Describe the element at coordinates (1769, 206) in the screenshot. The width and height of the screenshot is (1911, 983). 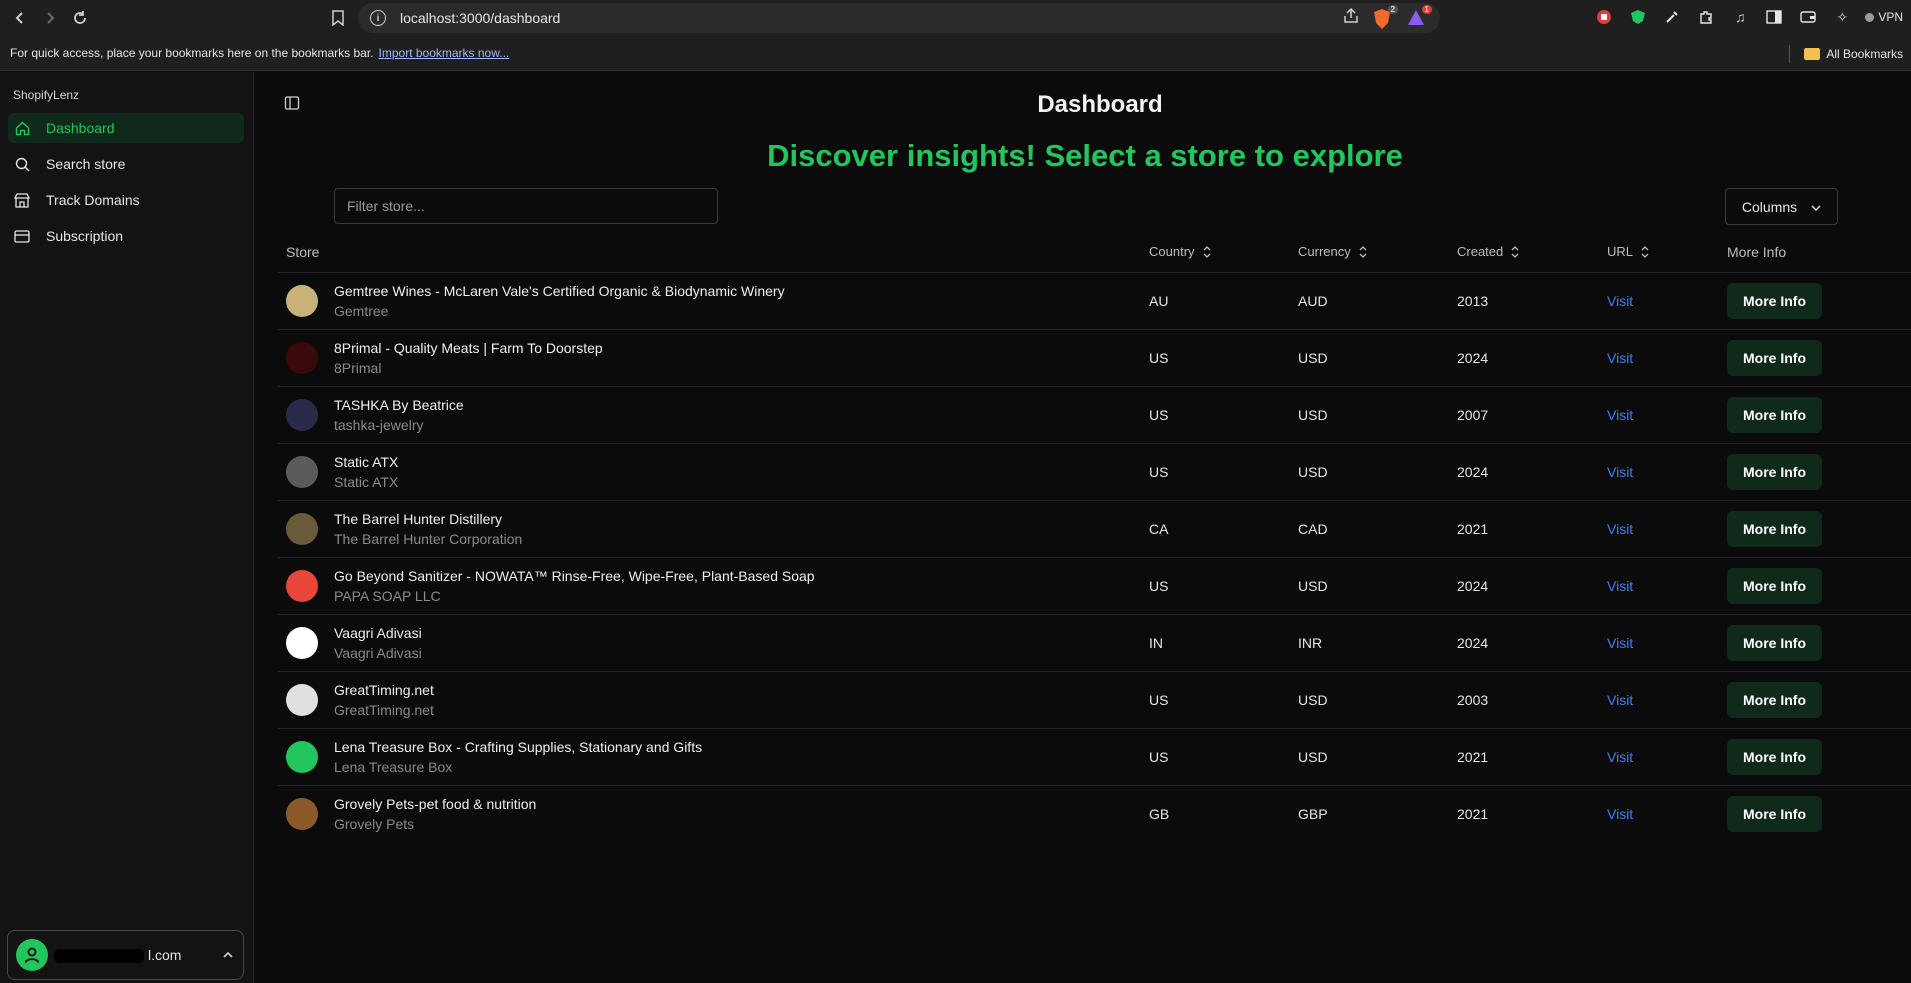
I see `columns-label: Columns` at that location.